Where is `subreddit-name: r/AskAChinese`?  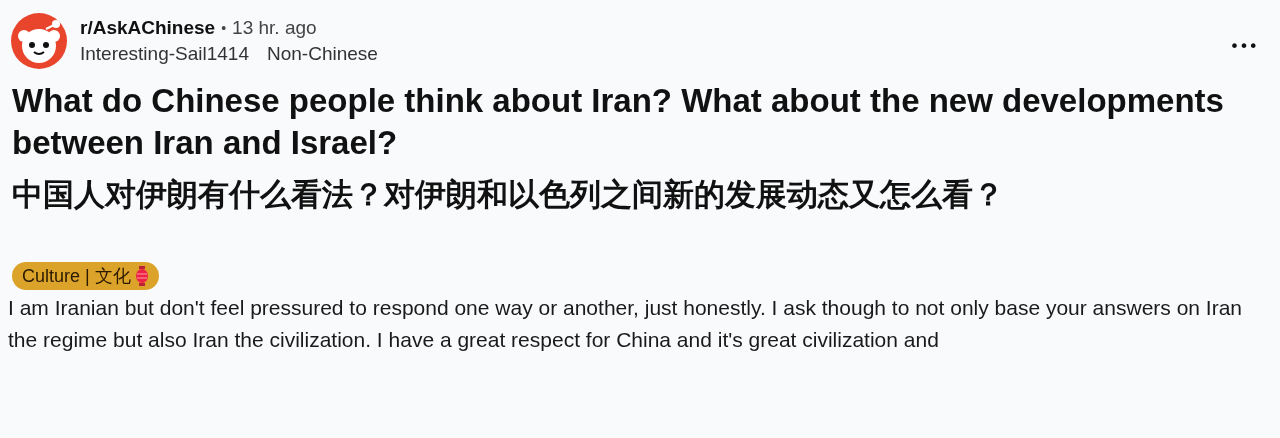 subreddit-name: r/AskAChinese is located at coordinates (148, 28).